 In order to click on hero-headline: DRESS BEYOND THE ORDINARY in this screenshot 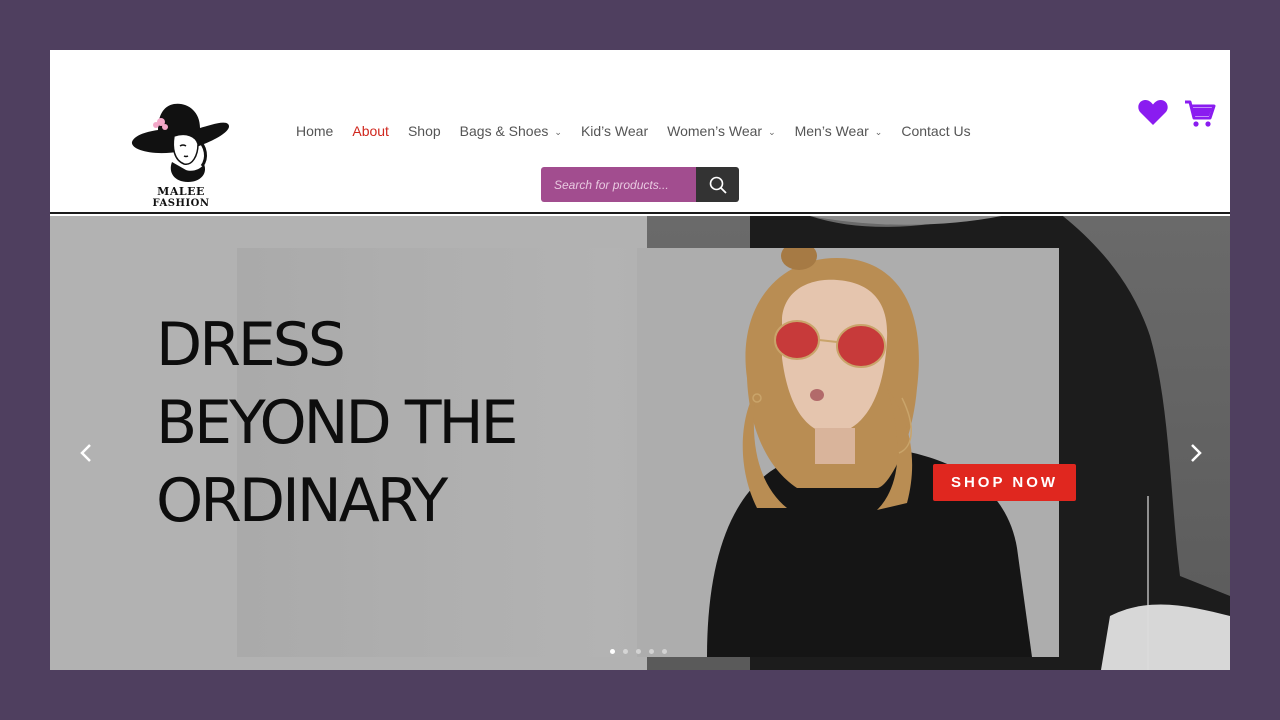, I will do `click(337, 423)`.